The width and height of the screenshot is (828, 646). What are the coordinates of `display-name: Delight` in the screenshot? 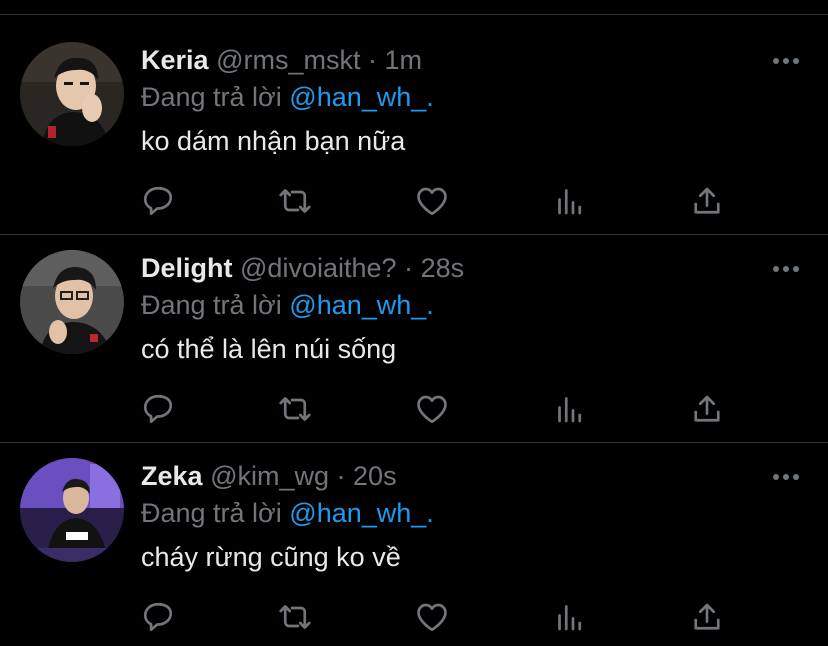 It's located at (187, 268).